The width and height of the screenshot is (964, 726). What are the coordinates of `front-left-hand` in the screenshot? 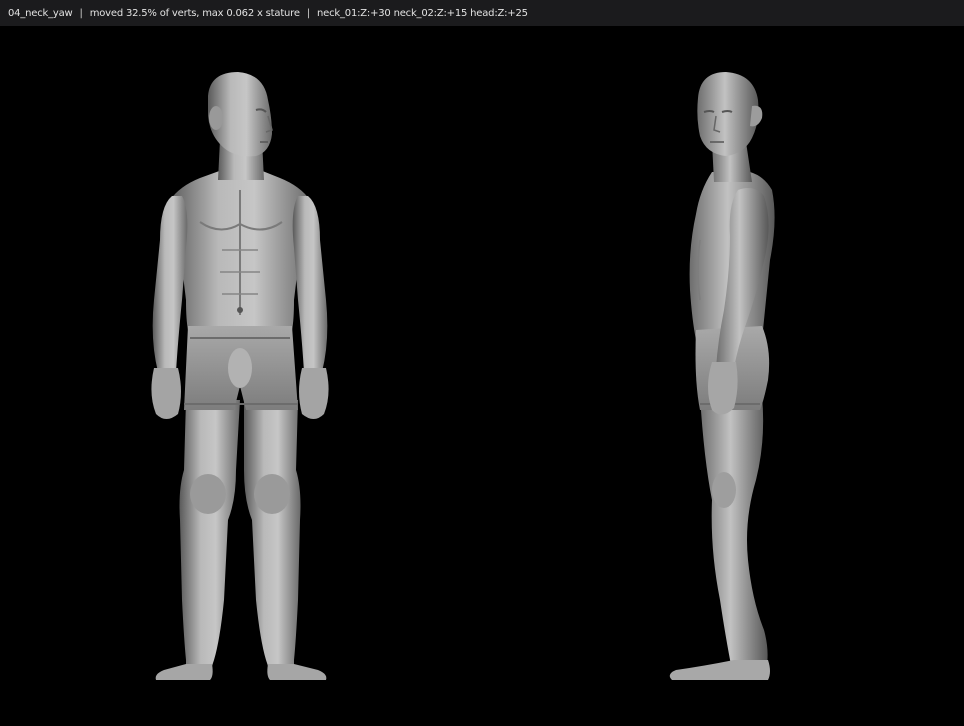 It's located at (166, 393).